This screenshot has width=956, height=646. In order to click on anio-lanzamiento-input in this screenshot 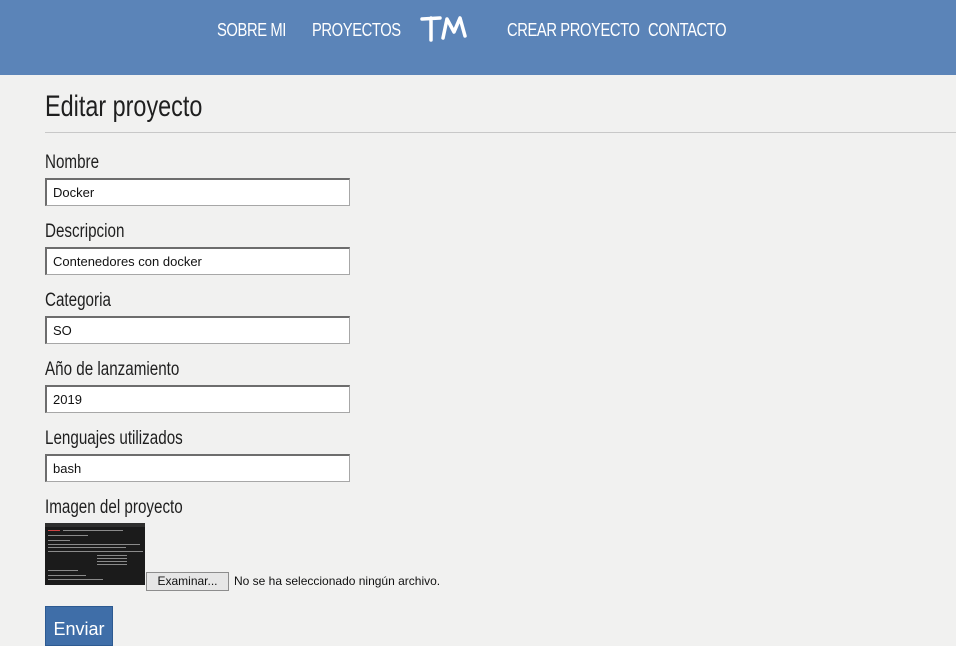, I will do `click(197, 399)`.